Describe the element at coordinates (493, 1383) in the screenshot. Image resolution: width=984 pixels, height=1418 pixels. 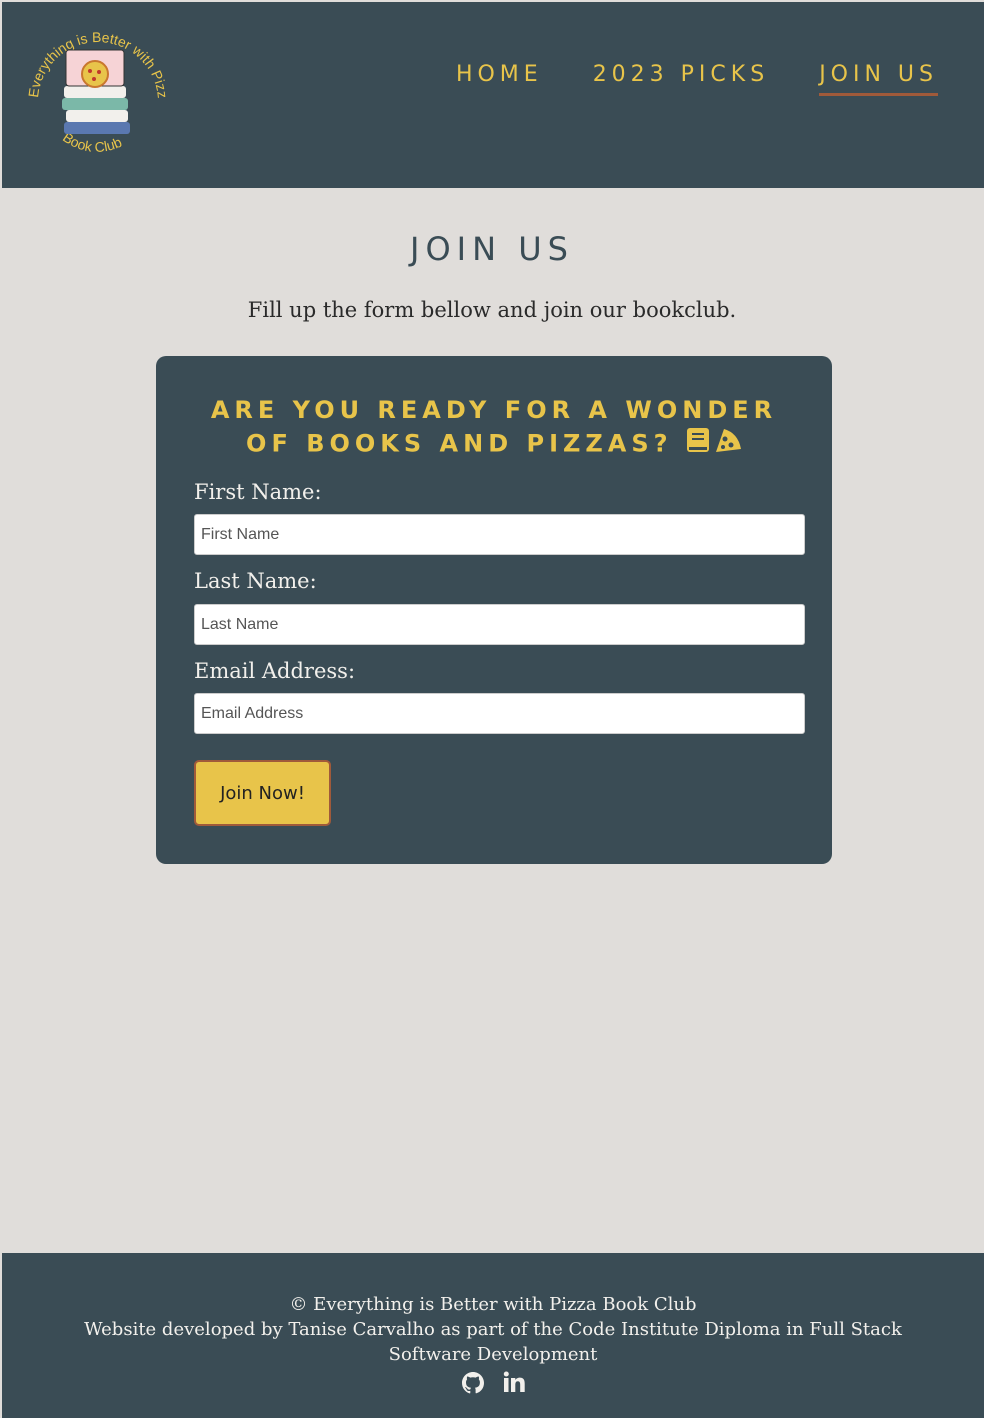
I see `social-links` at that location.